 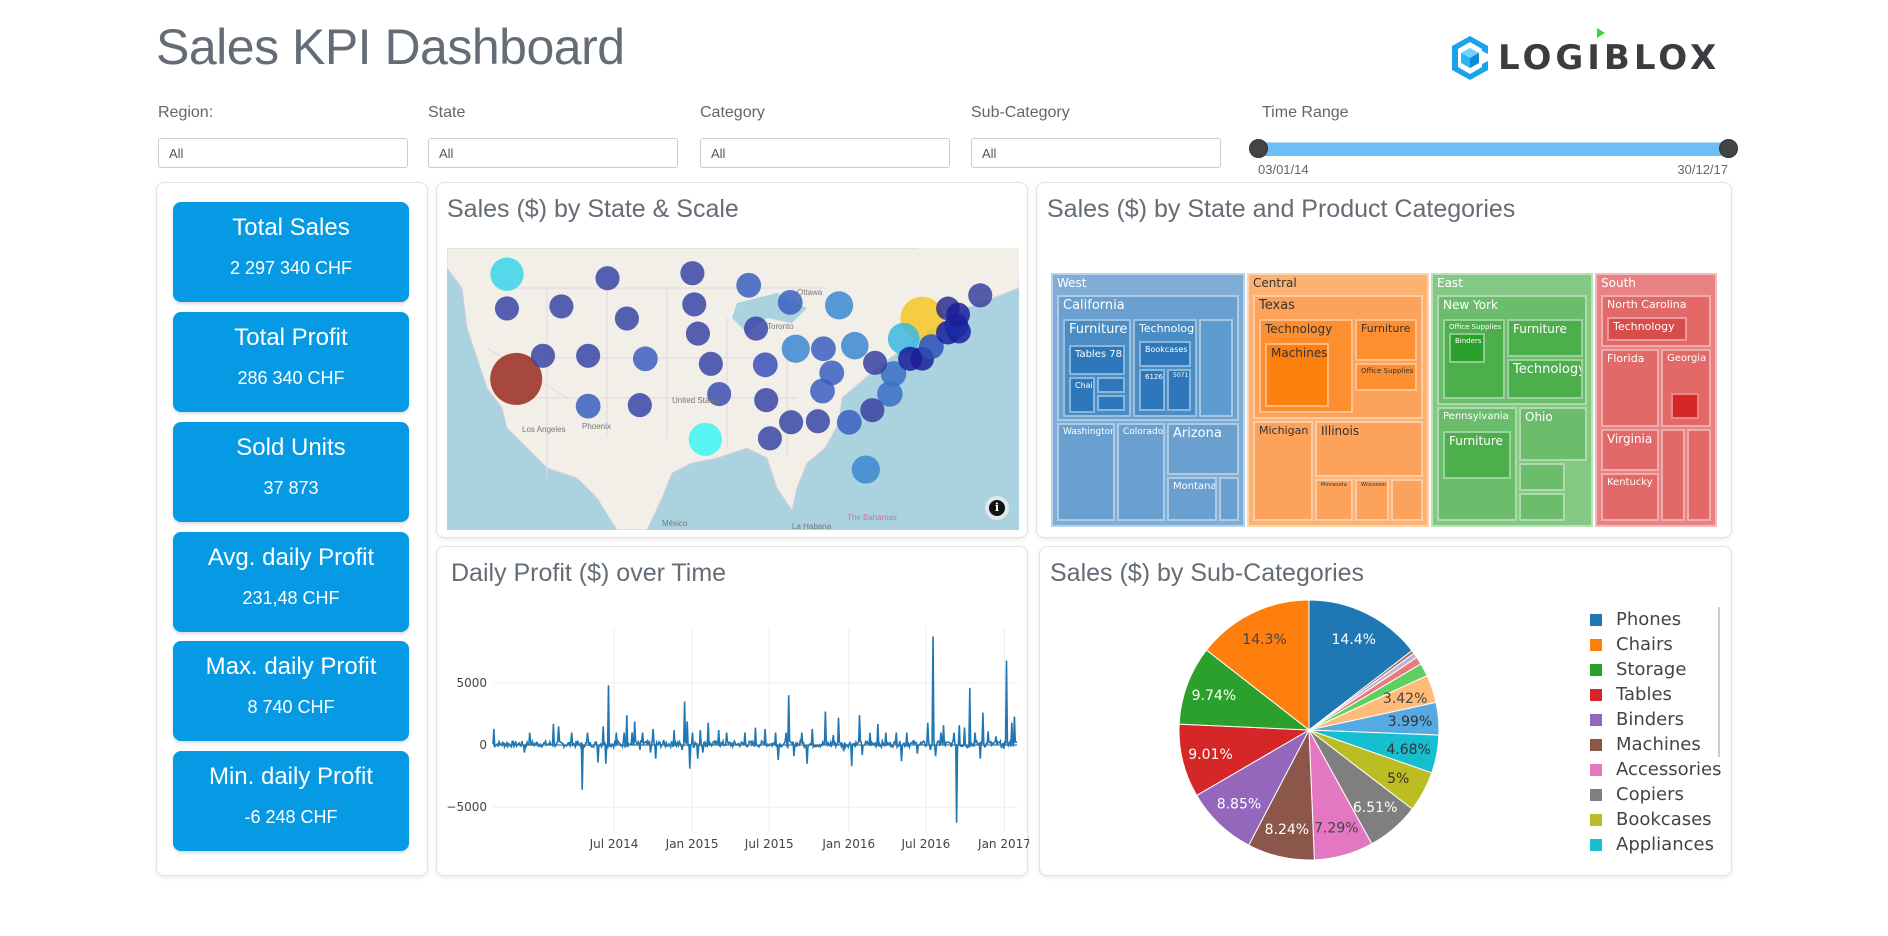 What do you see at coordinates (1542, 477) in the screenshot?
I see `treemap-state-massachusetts` at bounding box center [1542, 477].